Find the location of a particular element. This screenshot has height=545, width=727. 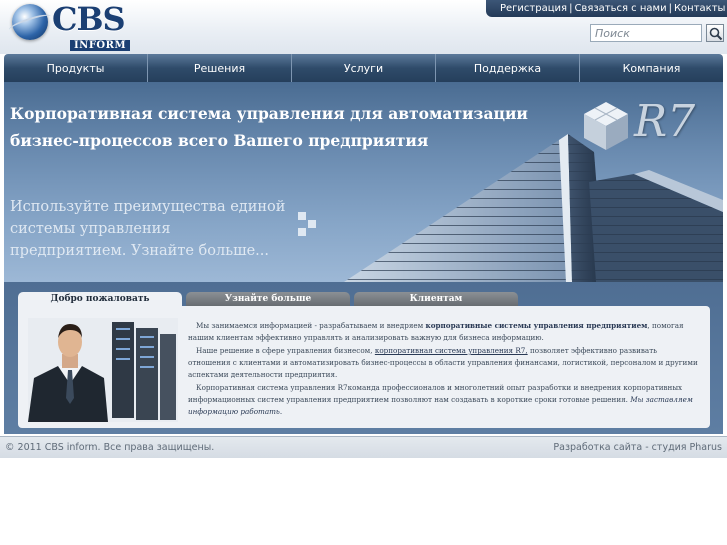

nav-item-products: Продукты is located at coordinates (76, 68).